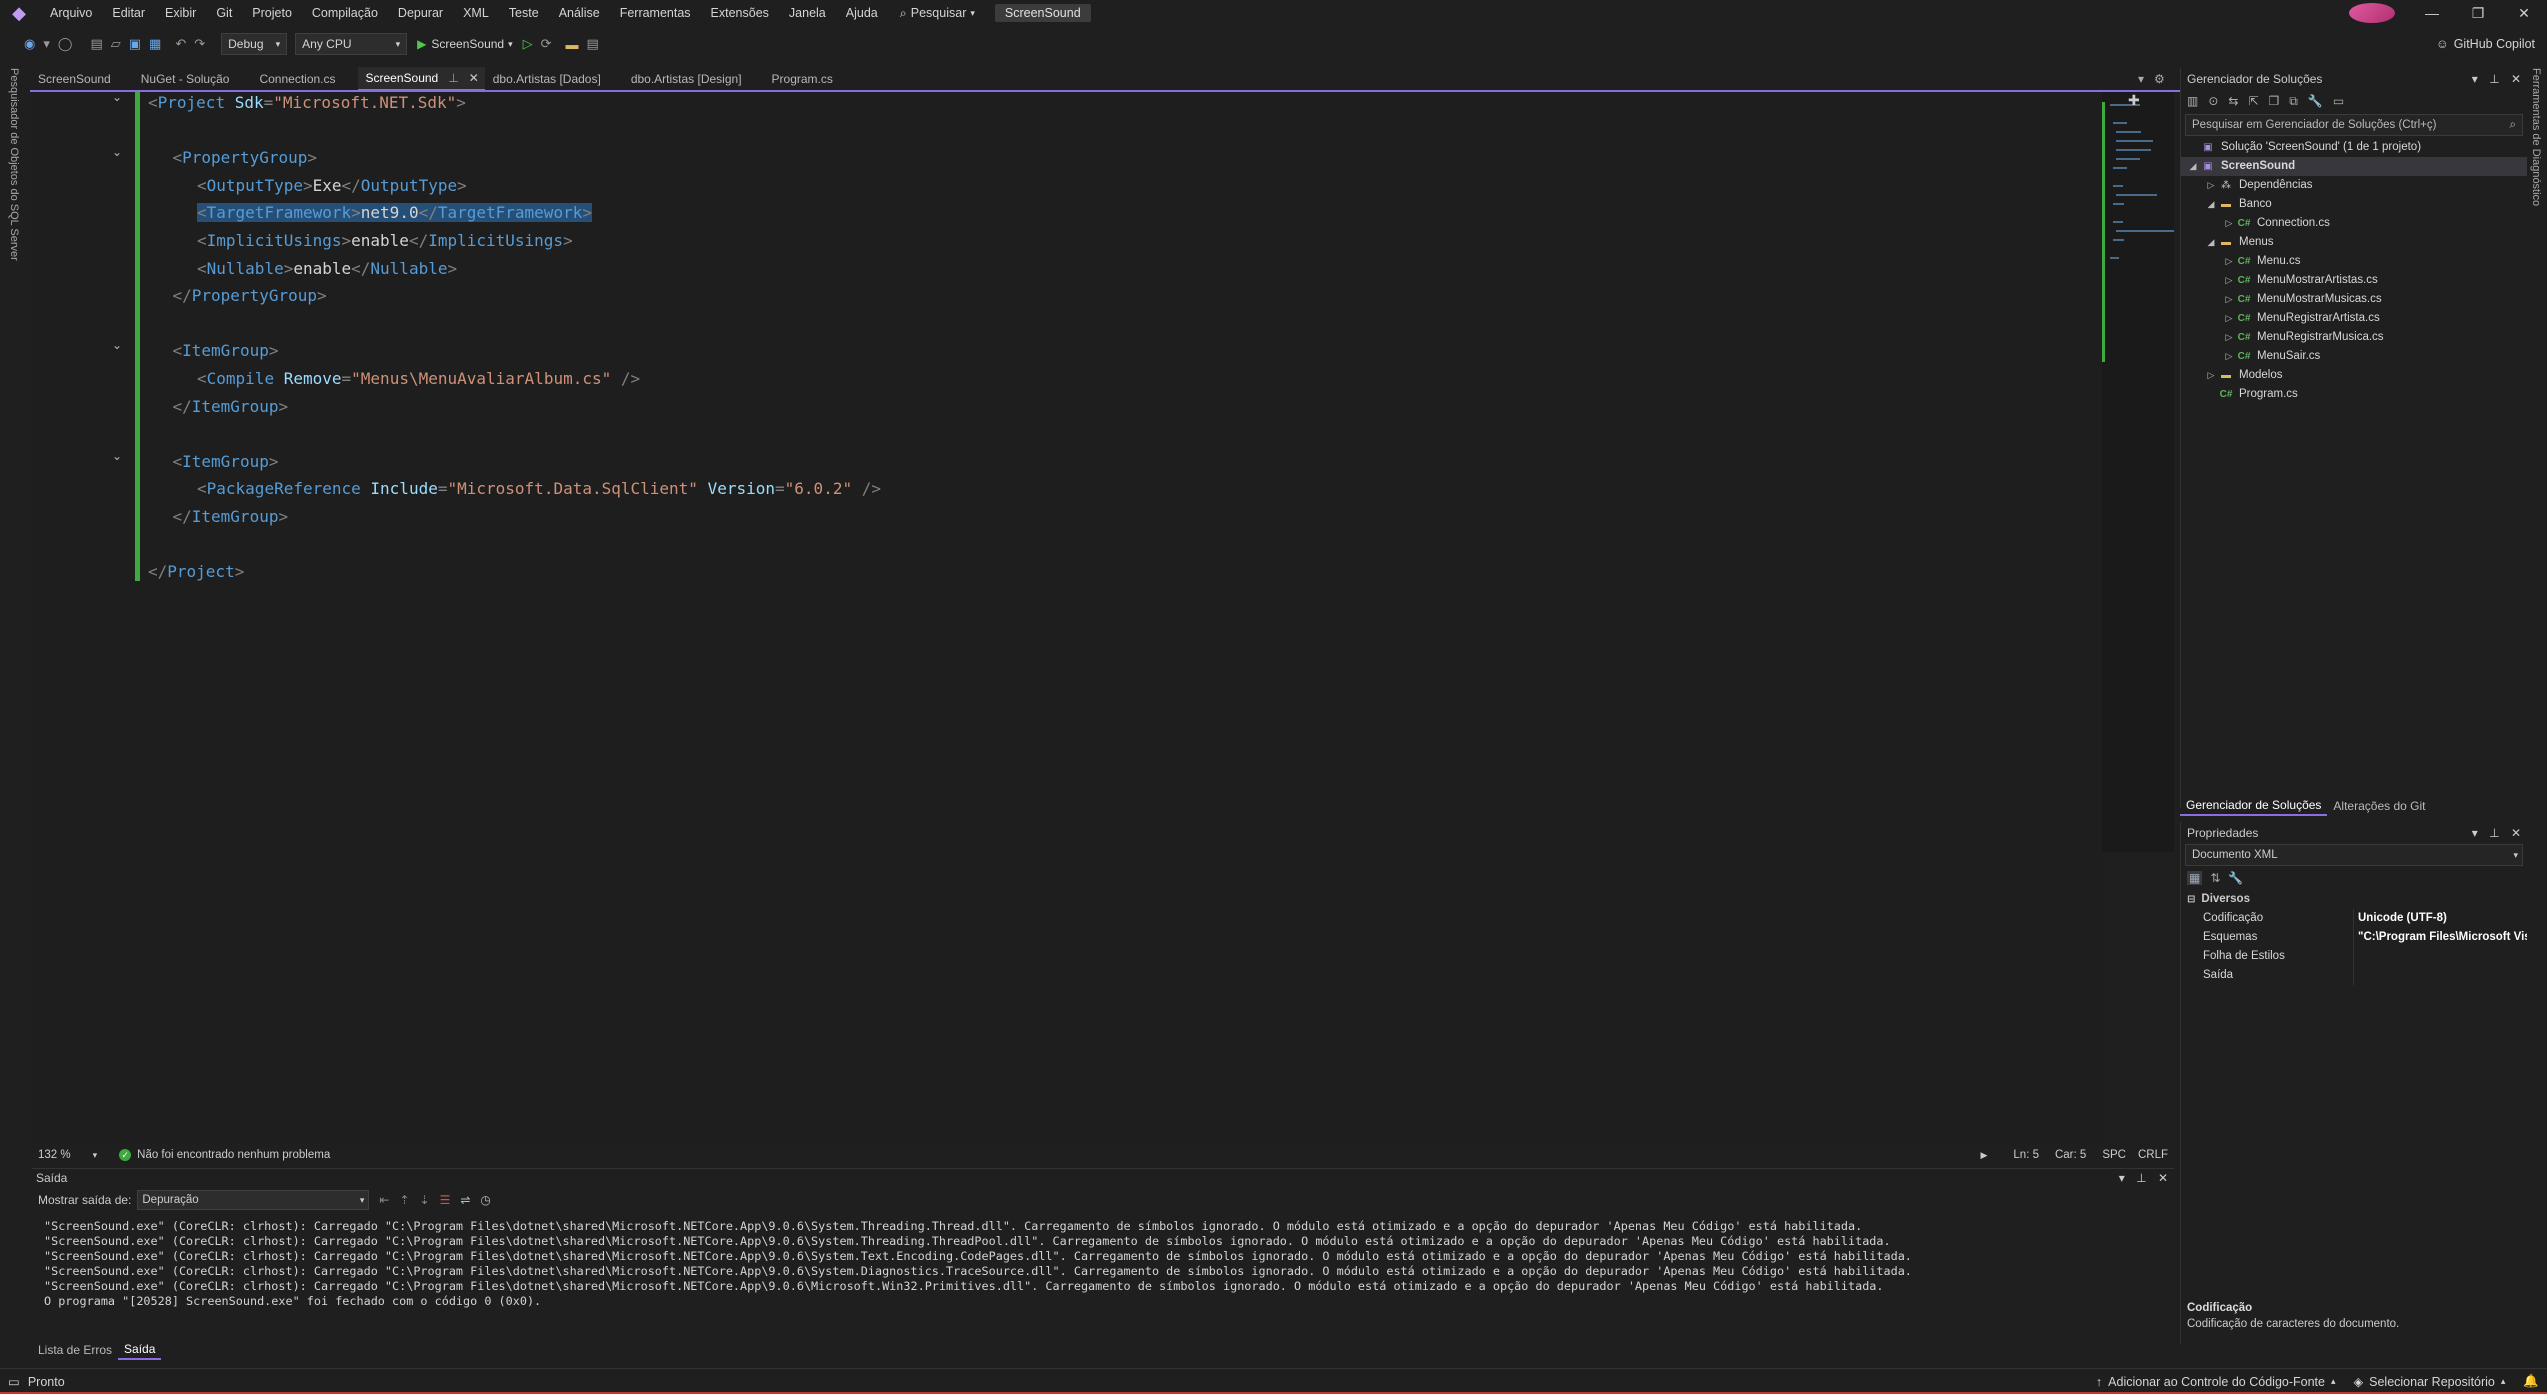 Image resolution: width=2547 pixels, height=1394 pixels. What do you see at coordinates (180, 13) in the screenshot?
I see `menu-item: Exibir` at bounding box center [180, 13].